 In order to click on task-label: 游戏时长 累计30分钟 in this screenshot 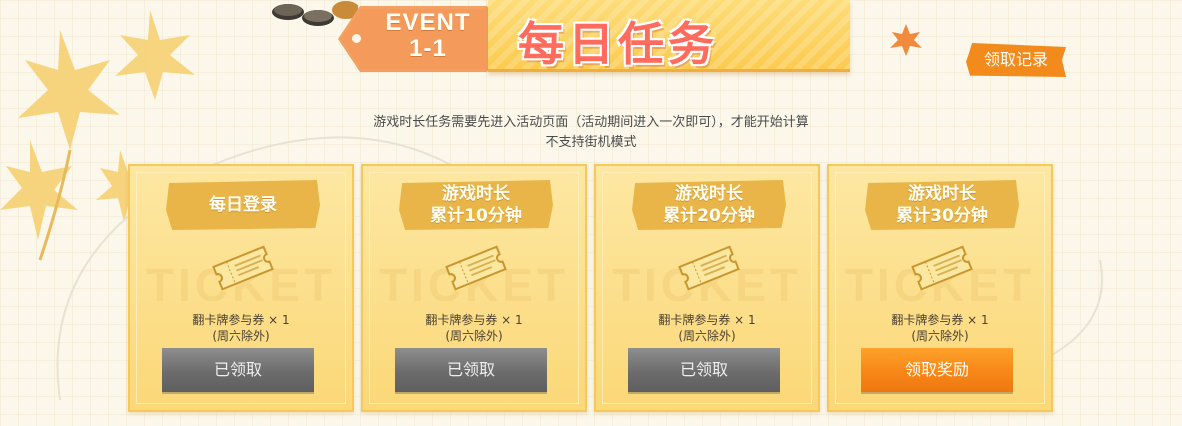, I will do `click(942, 205)`.